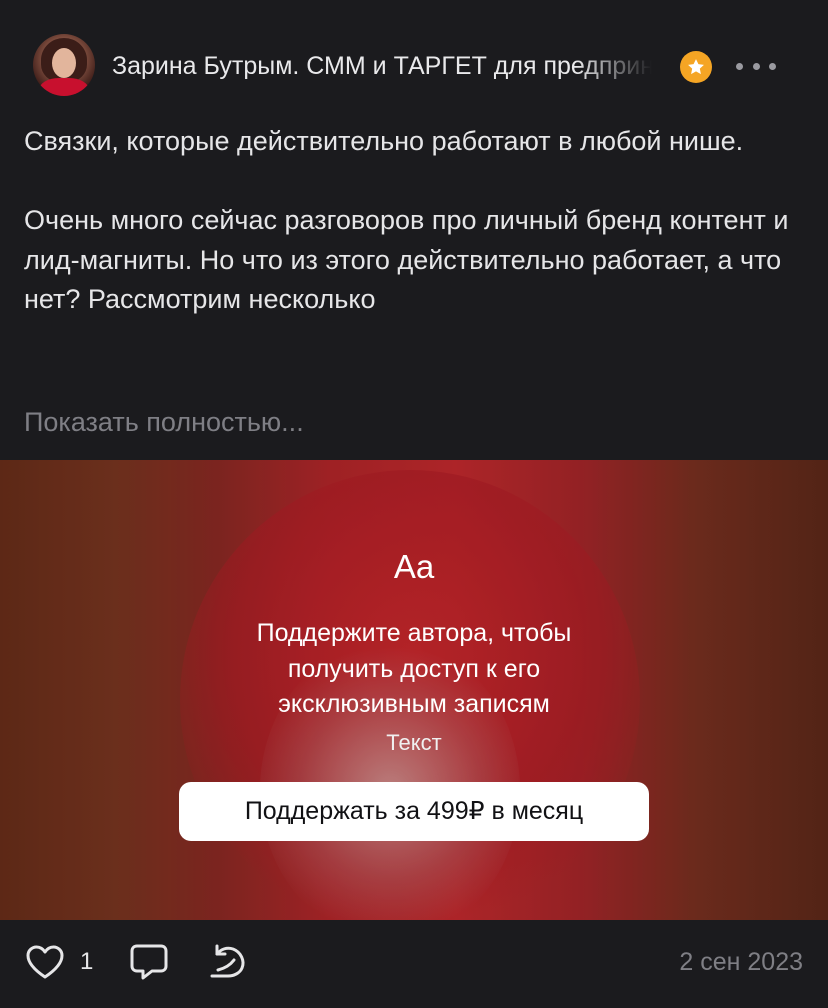  I want to click on like-icon, so click(45, 963).